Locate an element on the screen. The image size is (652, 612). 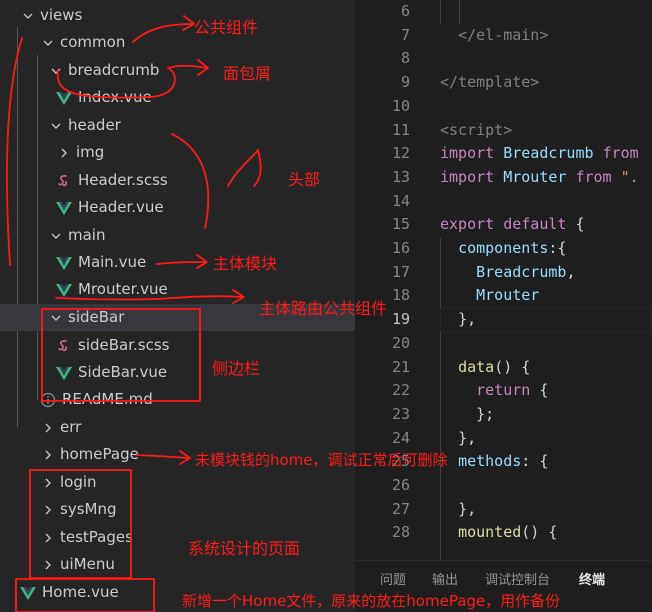
tree-item-label: err is located at coordinates (71, 427).